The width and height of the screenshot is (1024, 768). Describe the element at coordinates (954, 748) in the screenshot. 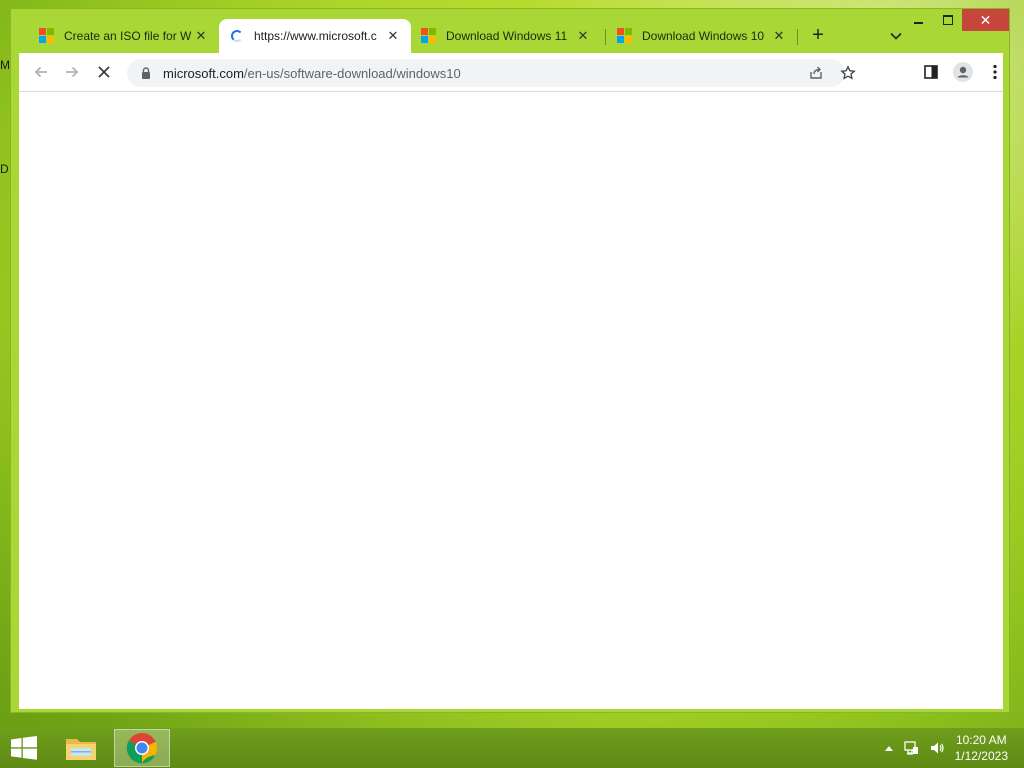

I see `system-tray: 10:20 AM 1/12/2023` at that location.